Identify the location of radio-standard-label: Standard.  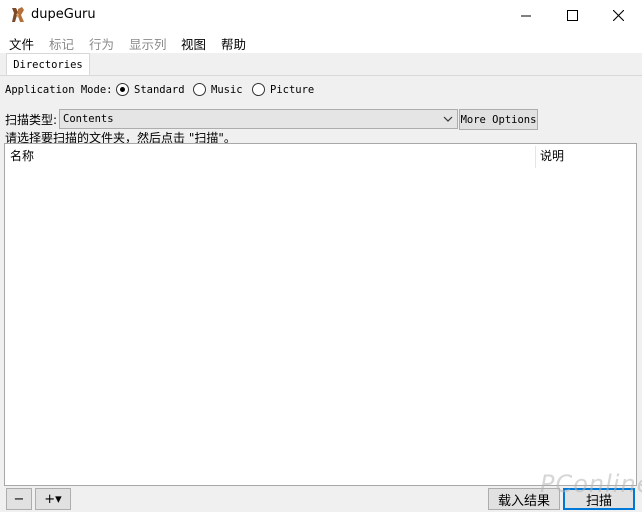
(159, 90).